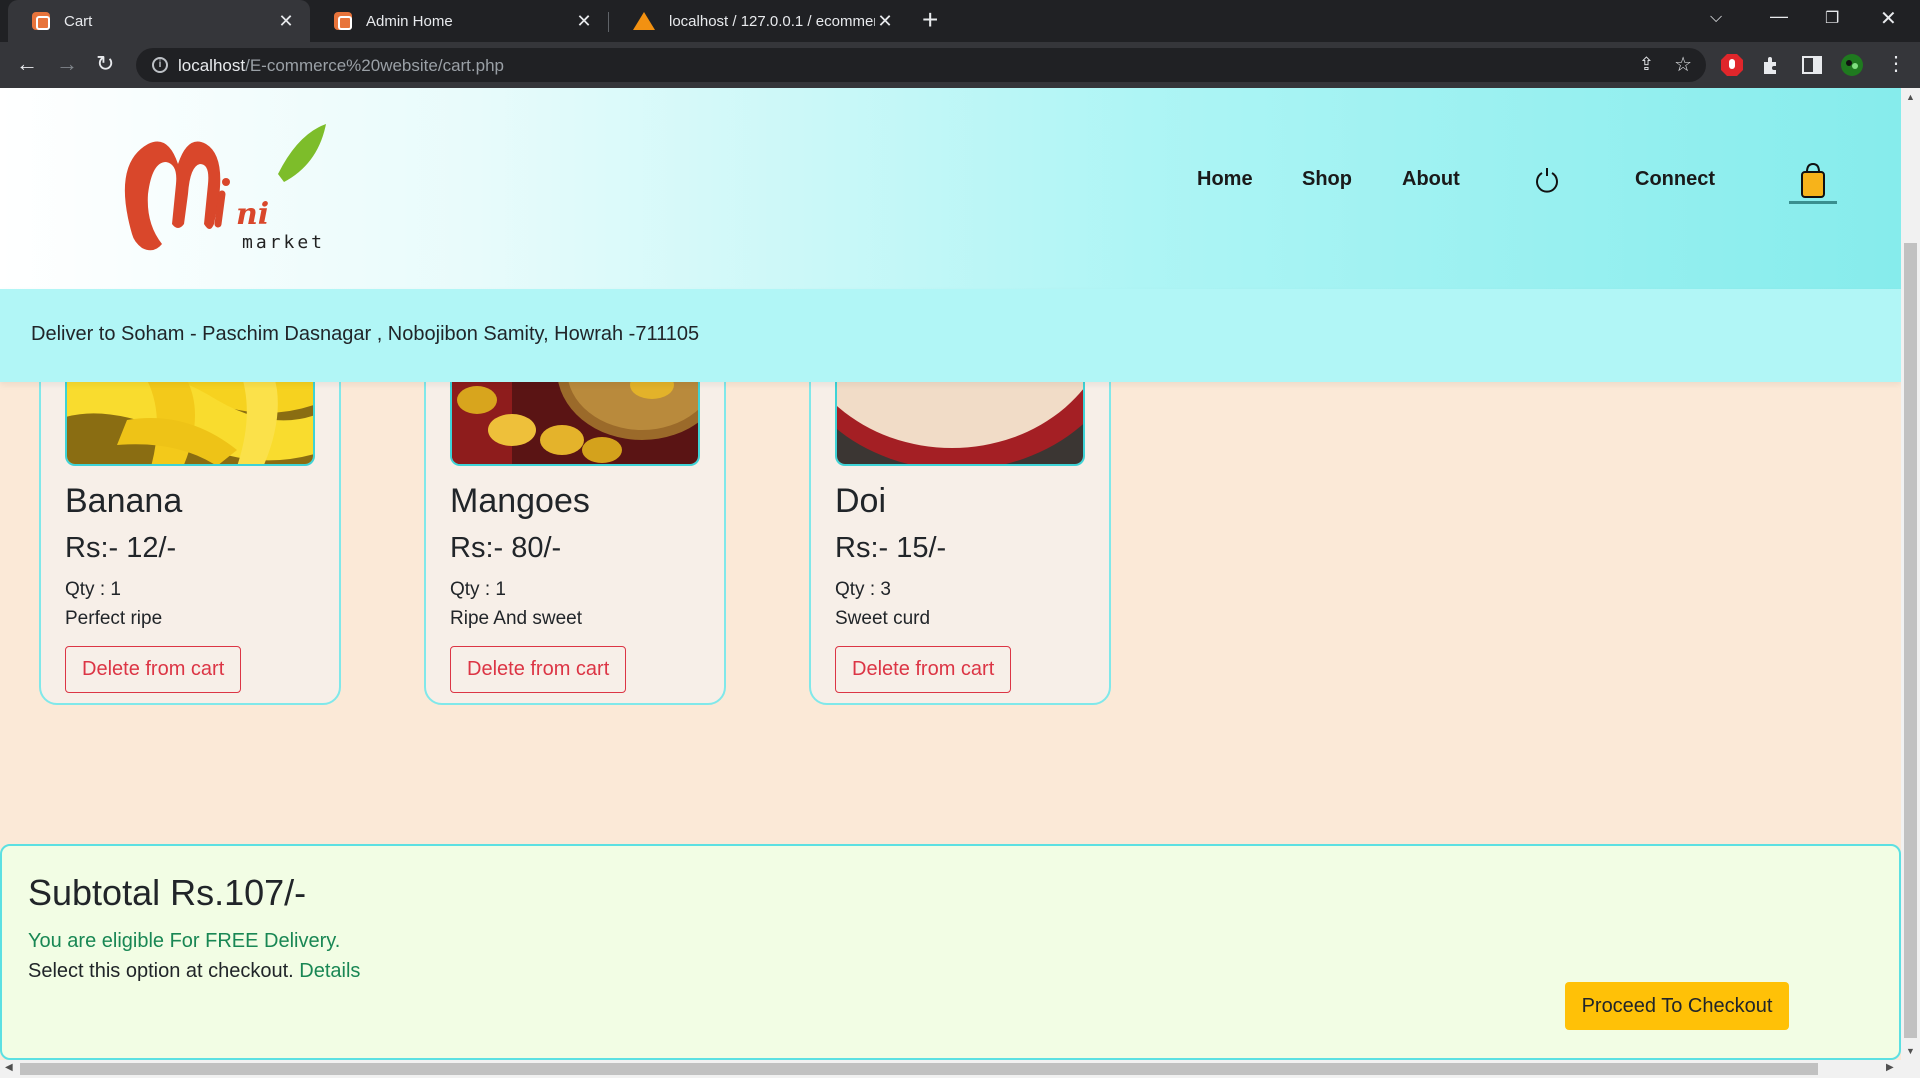 This screenshot has height=1078, width=1920. Describe the element at coordinates (772, 21) in the screenshot. I see `tab-title: localhost / 127.0.0.1 / ecommerce` at that location.